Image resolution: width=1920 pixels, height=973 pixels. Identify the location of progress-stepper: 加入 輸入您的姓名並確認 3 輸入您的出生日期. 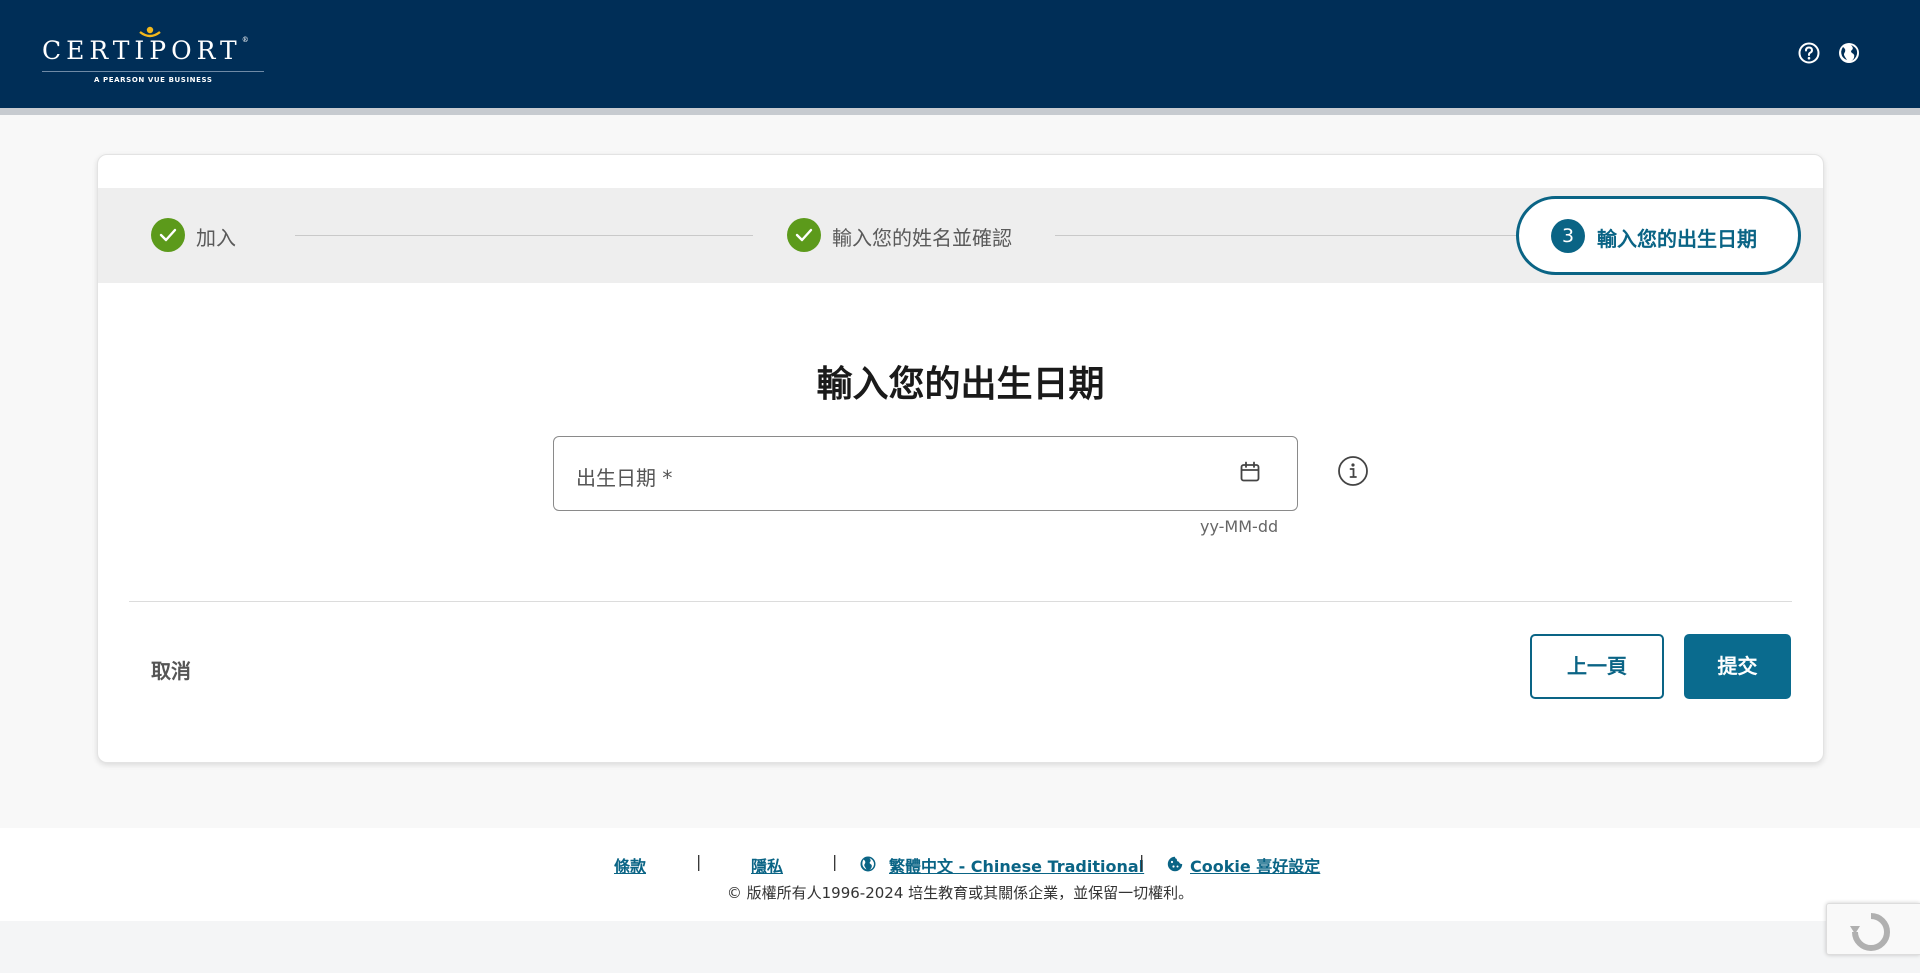
(960, 235).